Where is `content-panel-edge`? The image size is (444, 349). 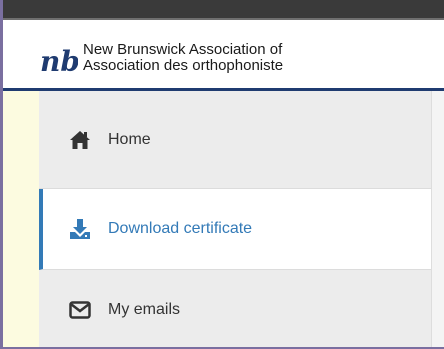 content-panel-edge is located at coordinates (437, 219).